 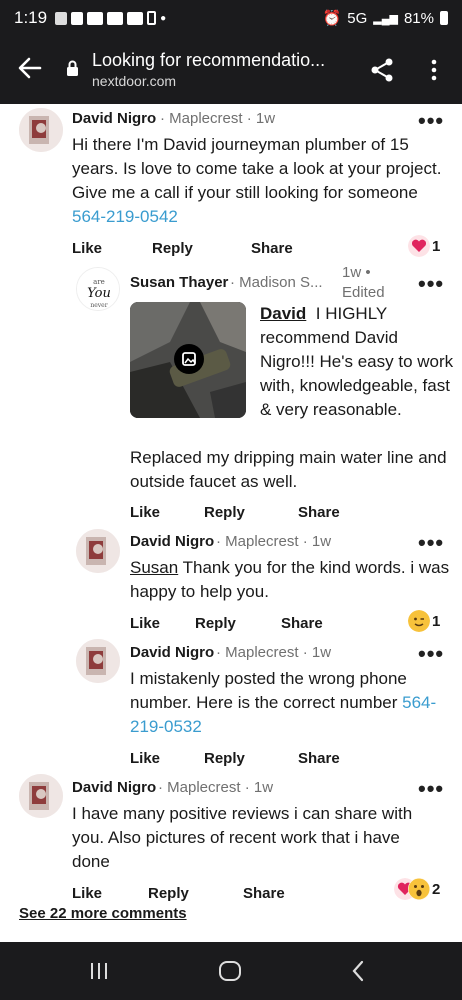 I want to click on status-time: 1:19, so click(x=31, y=17).